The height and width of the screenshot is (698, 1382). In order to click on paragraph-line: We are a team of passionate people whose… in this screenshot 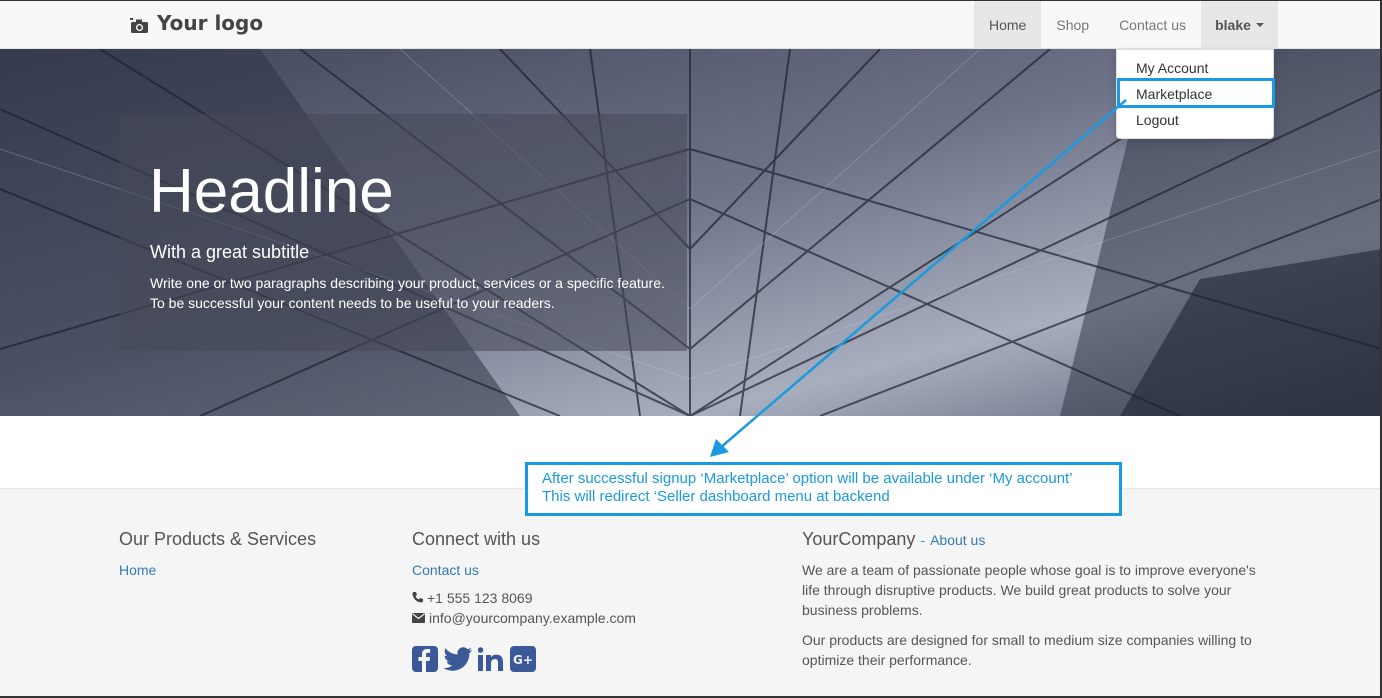, I will do `click(1029, 570)`.